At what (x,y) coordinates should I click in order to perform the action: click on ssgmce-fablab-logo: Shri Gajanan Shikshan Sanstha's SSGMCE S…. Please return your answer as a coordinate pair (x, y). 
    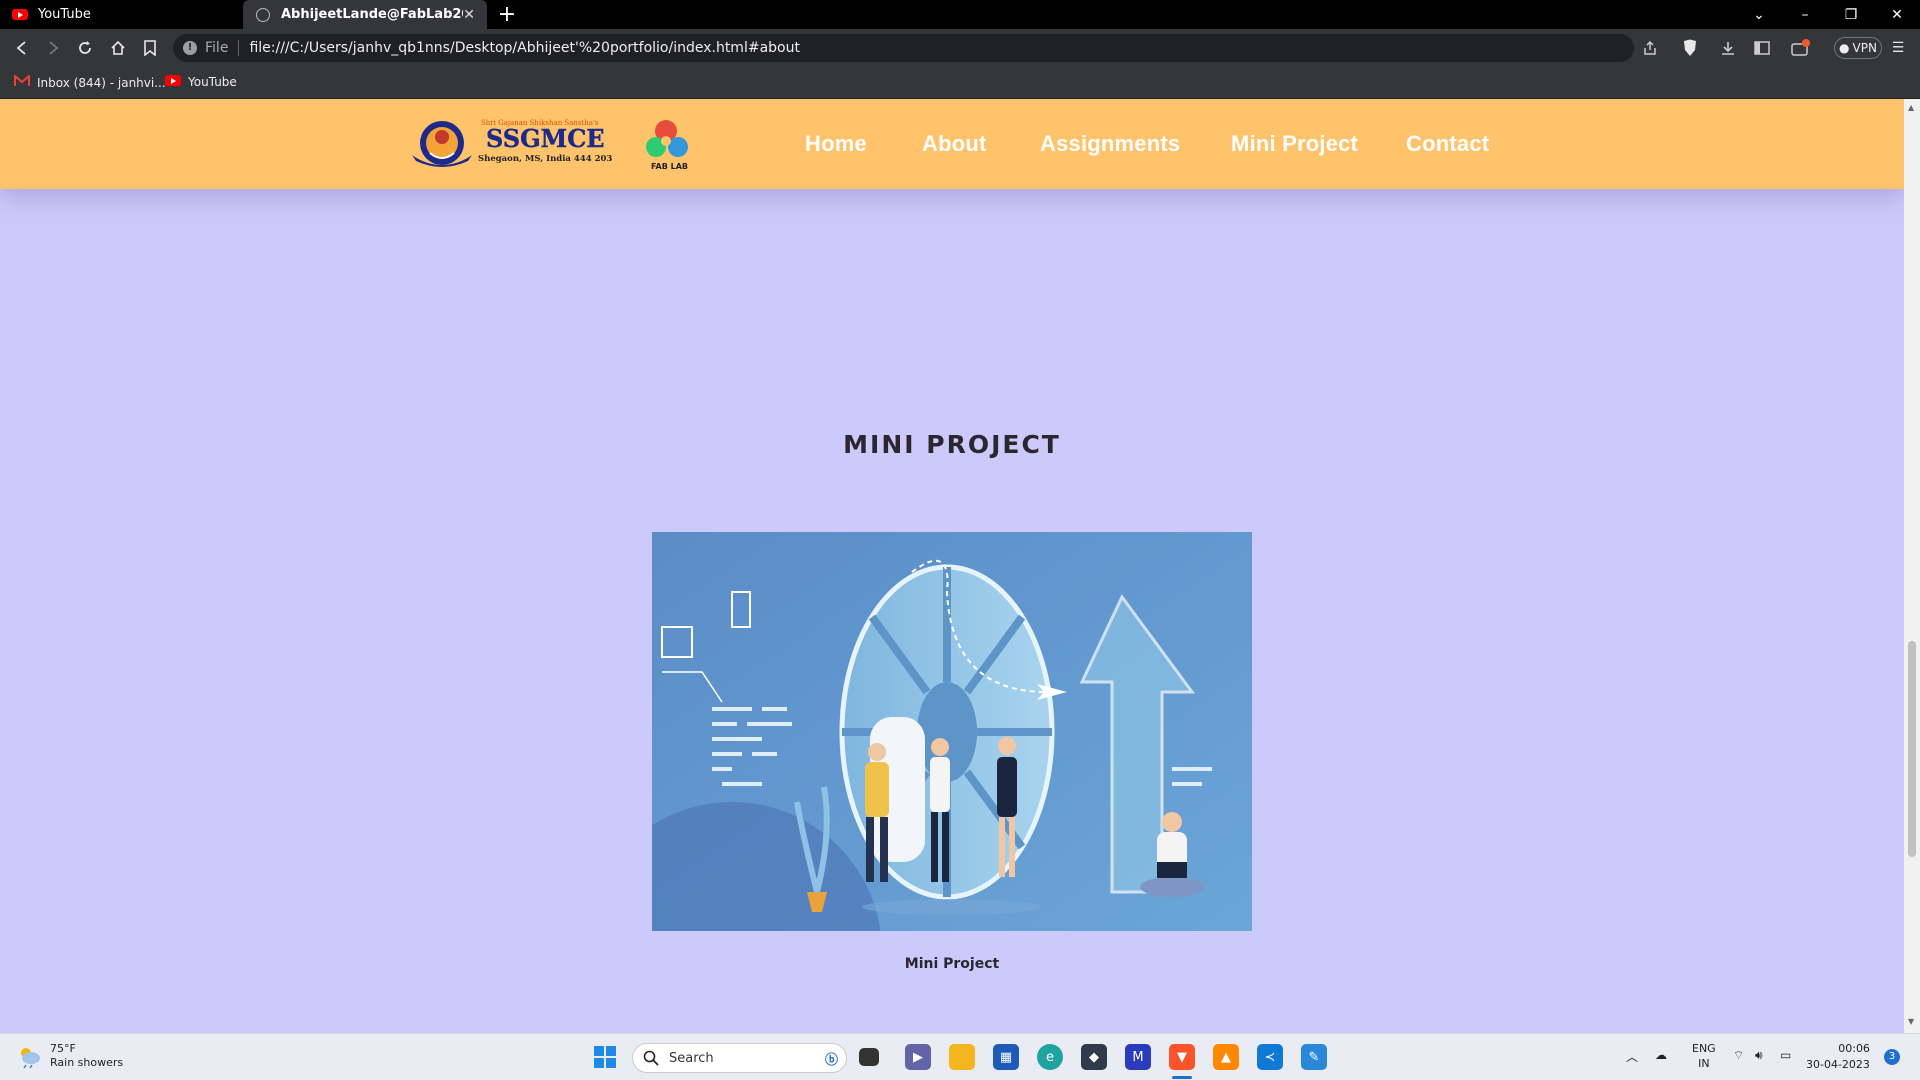
    Looking at the image, I should click on (558, 145).